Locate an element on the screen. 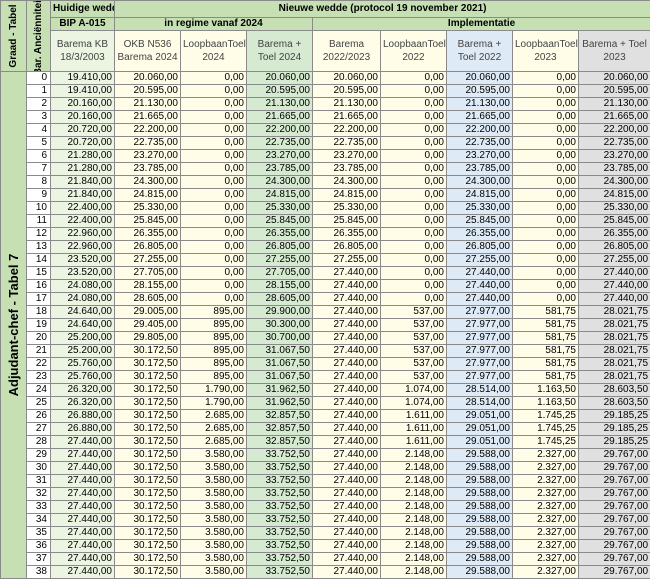 The height and width of the screenshot is (587, 650). salary-cell: 21.665,00 is located at coordinates (346, 117).